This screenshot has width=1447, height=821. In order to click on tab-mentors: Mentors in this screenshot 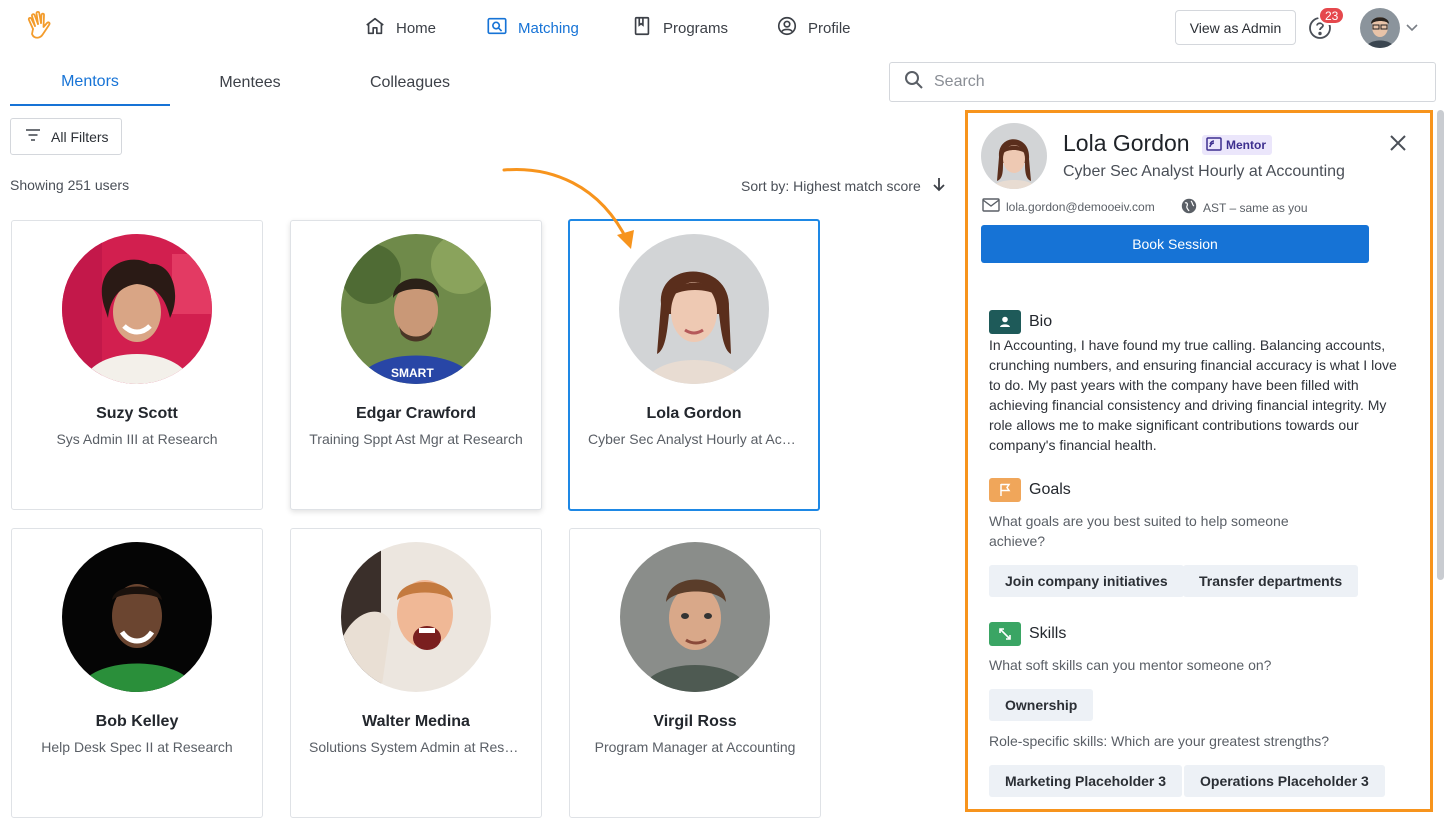, I will do `click(90, 83)`.